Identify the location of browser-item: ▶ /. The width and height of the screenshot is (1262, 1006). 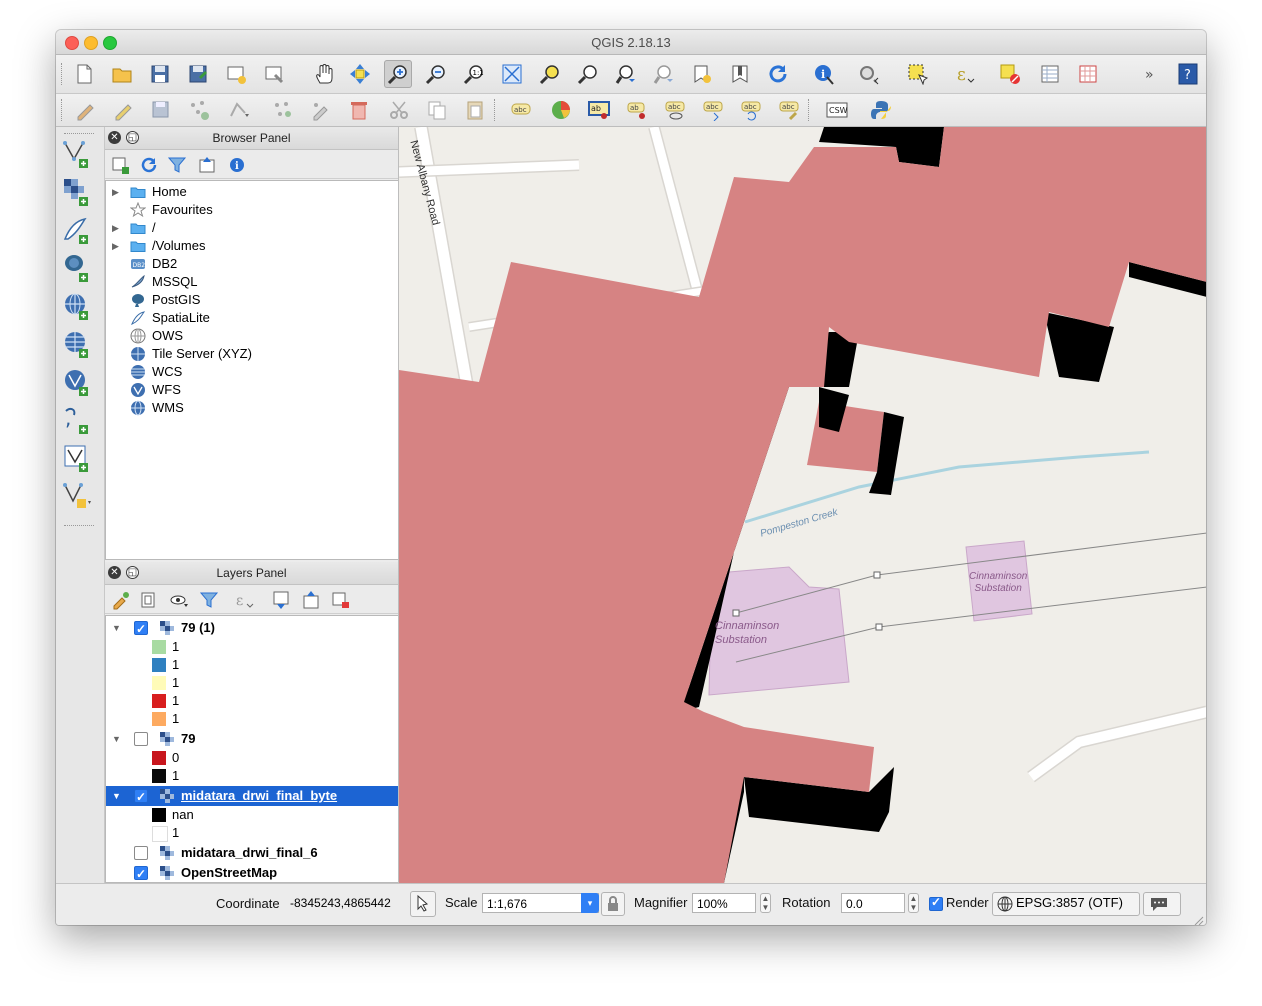
(252, 228).